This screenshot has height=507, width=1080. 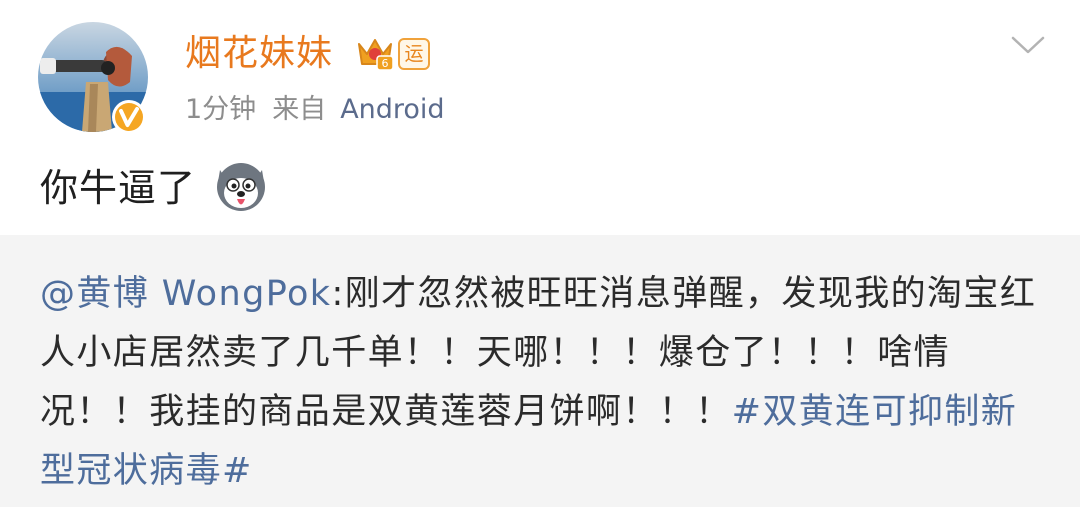 What do you see at coordinates (385, 63) in the screenshot?
I see `svg-text: 6` at bounding box center [385, 63].